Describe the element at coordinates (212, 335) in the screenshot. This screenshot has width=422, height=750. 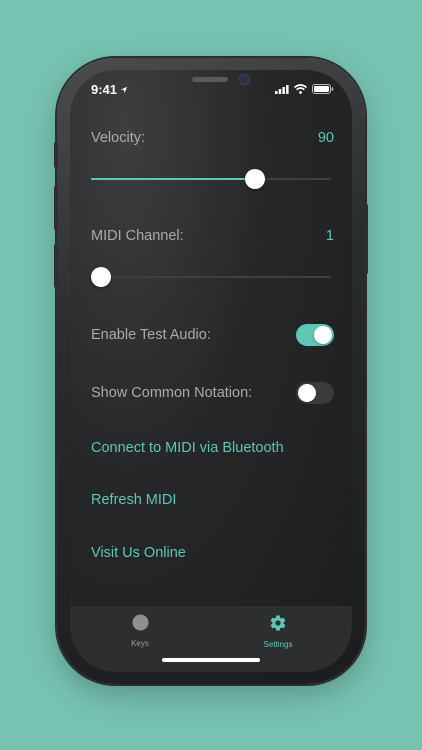
I see `test-audio-row: Enable Test Audio:` at that location.